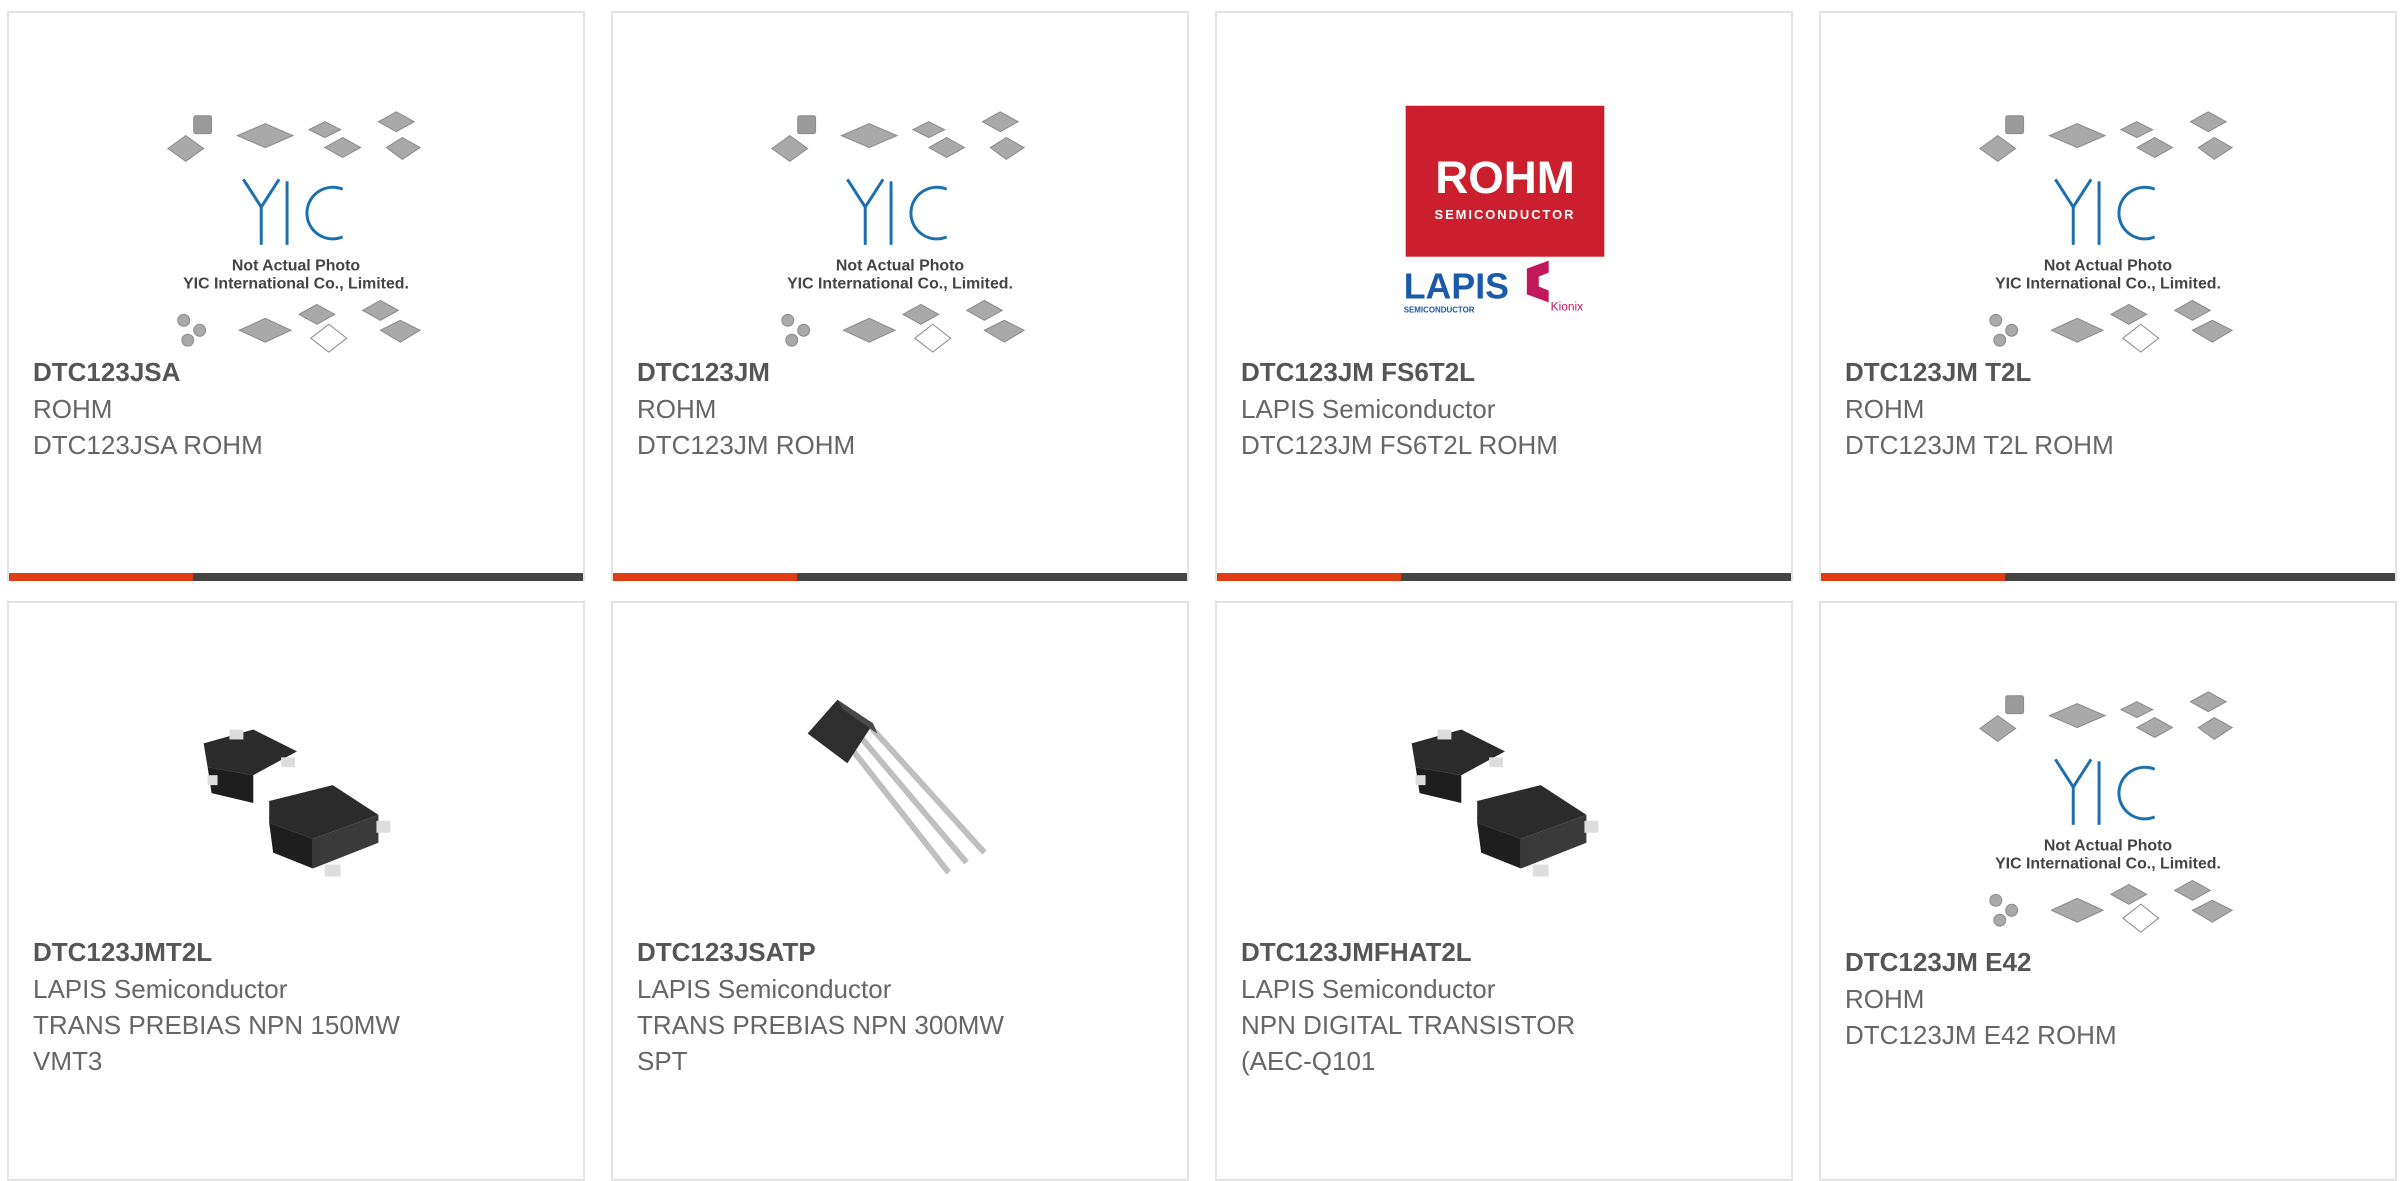 This screenshot has width=2400, height=1181. I want to click on product-part-number: DTC123JM E42, so click(1938, 962).